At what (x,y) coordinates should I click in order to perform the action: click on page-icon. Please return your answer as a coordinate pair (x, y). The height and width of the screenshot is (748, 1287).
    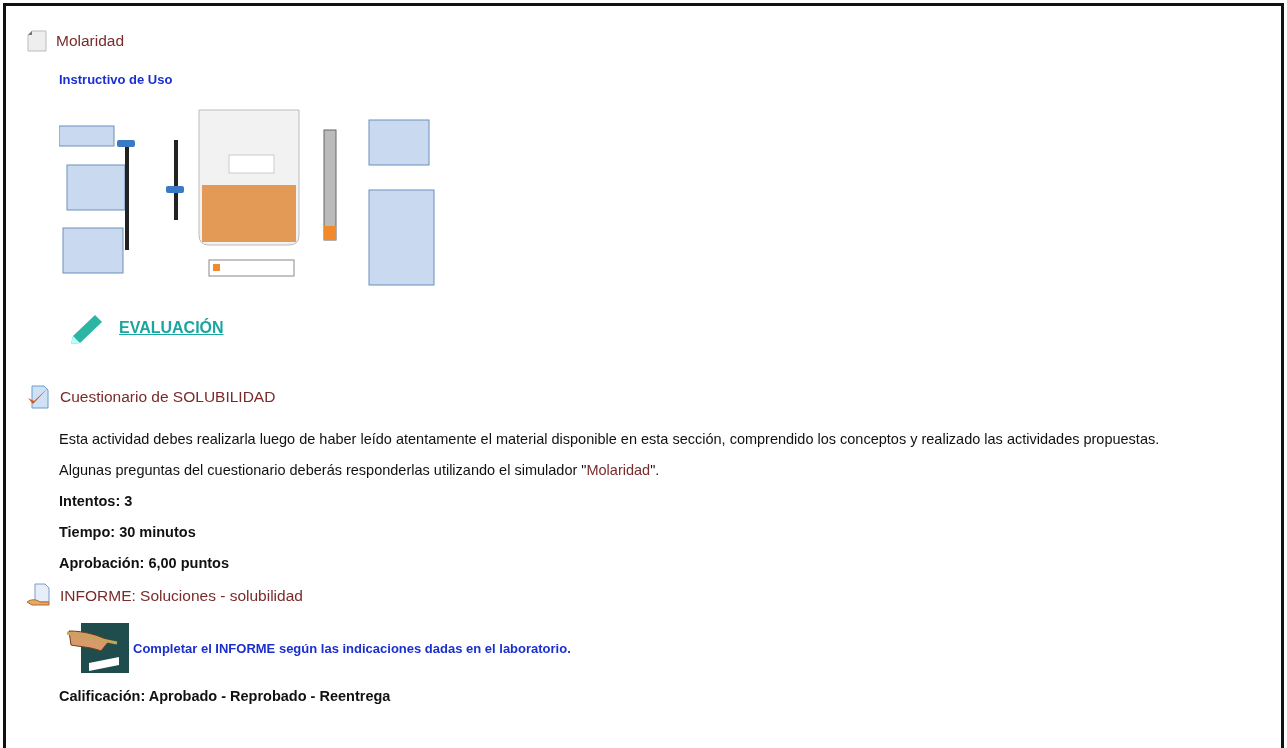
    Looking at the image, I should click on (37, 41).